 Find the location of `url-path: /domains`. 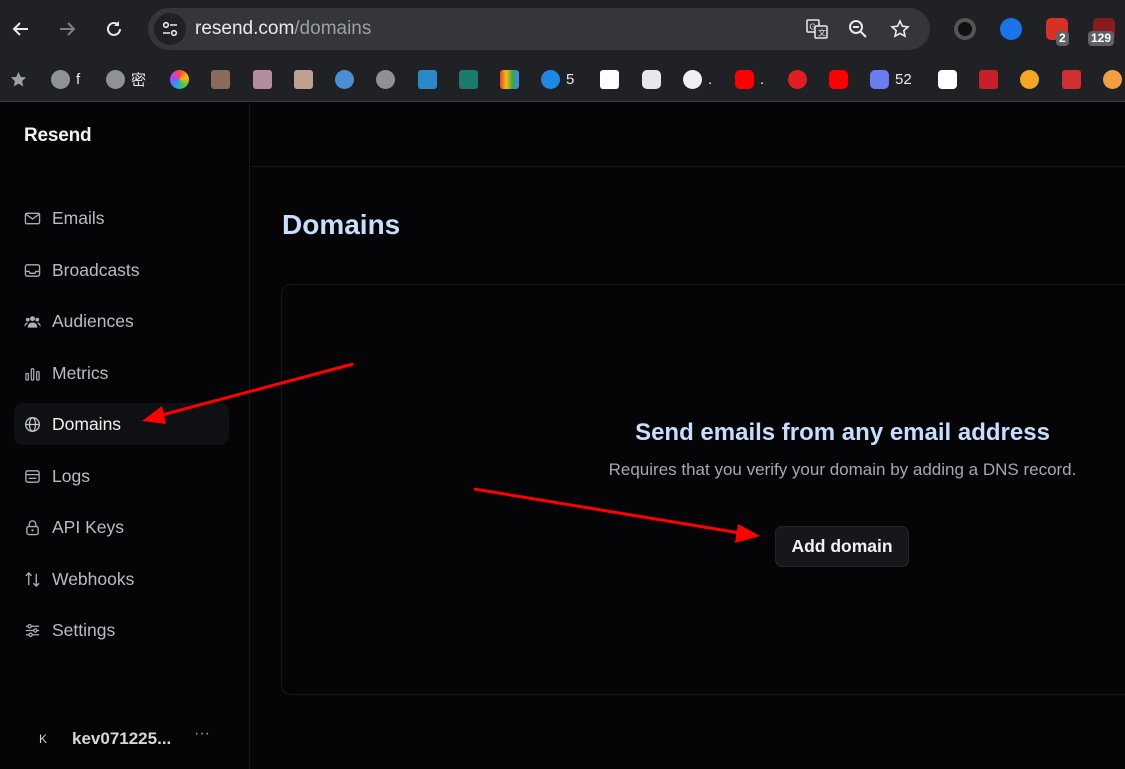

url-path: /domains is located at coordinates (333, 28).